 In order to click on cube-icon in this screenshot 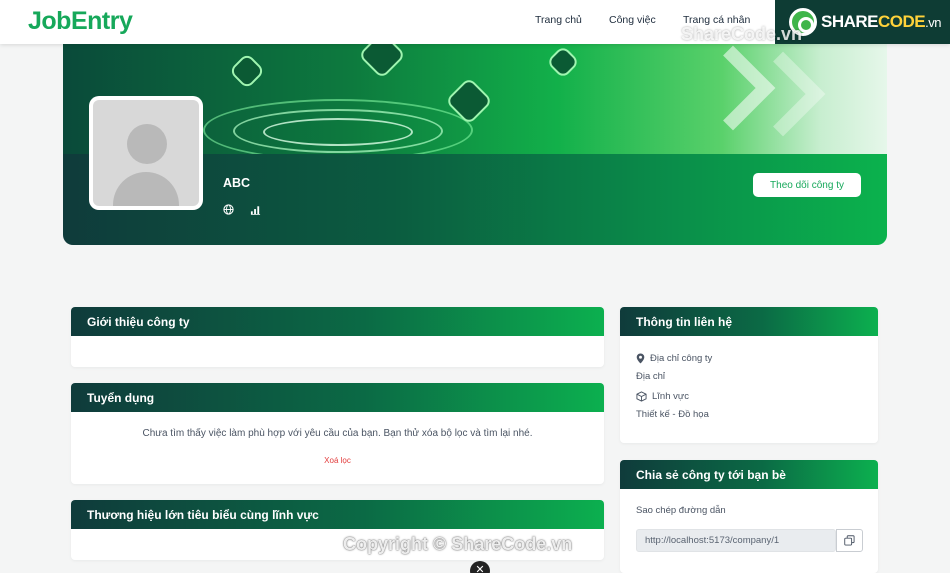, I will do `click(641, 396)`.